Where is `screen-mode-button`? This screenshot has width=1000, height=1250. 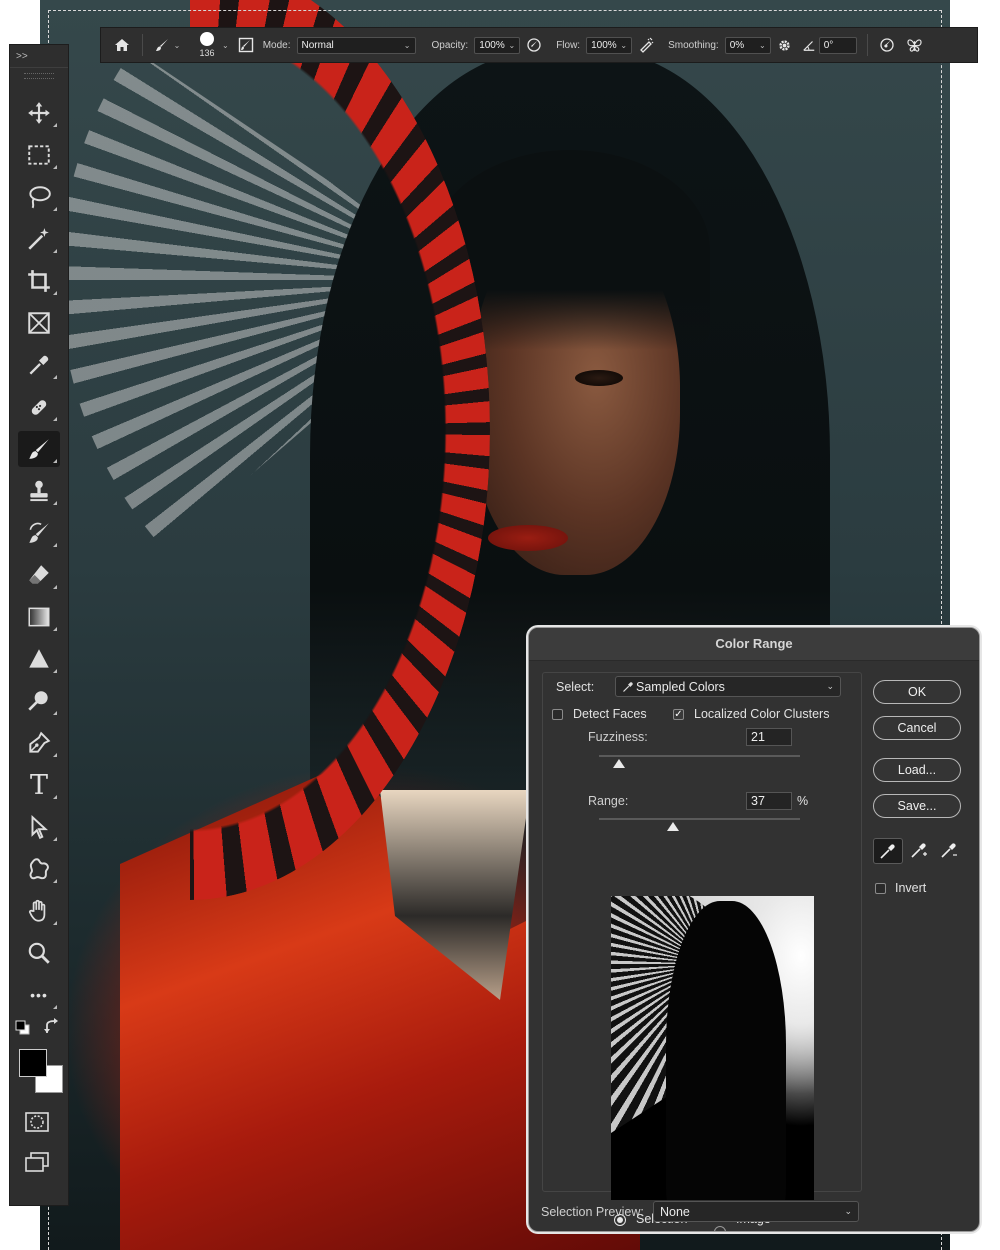 screen-mode-button is located at coordinates (37, 1162).